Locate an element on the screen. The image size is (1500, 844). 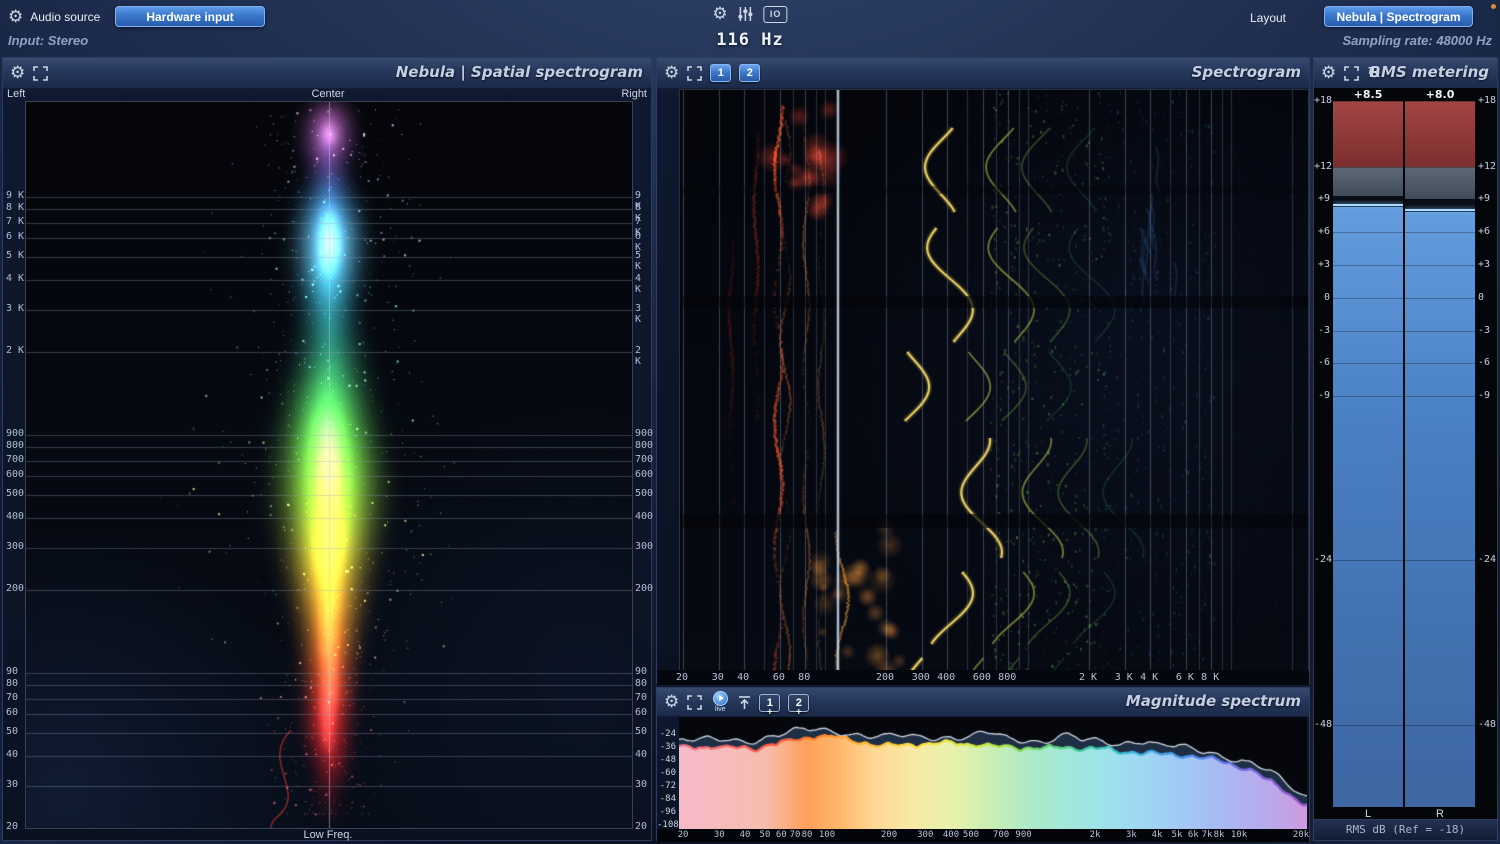
audio-source-label: Audio source is located at coordinates (65, 17).